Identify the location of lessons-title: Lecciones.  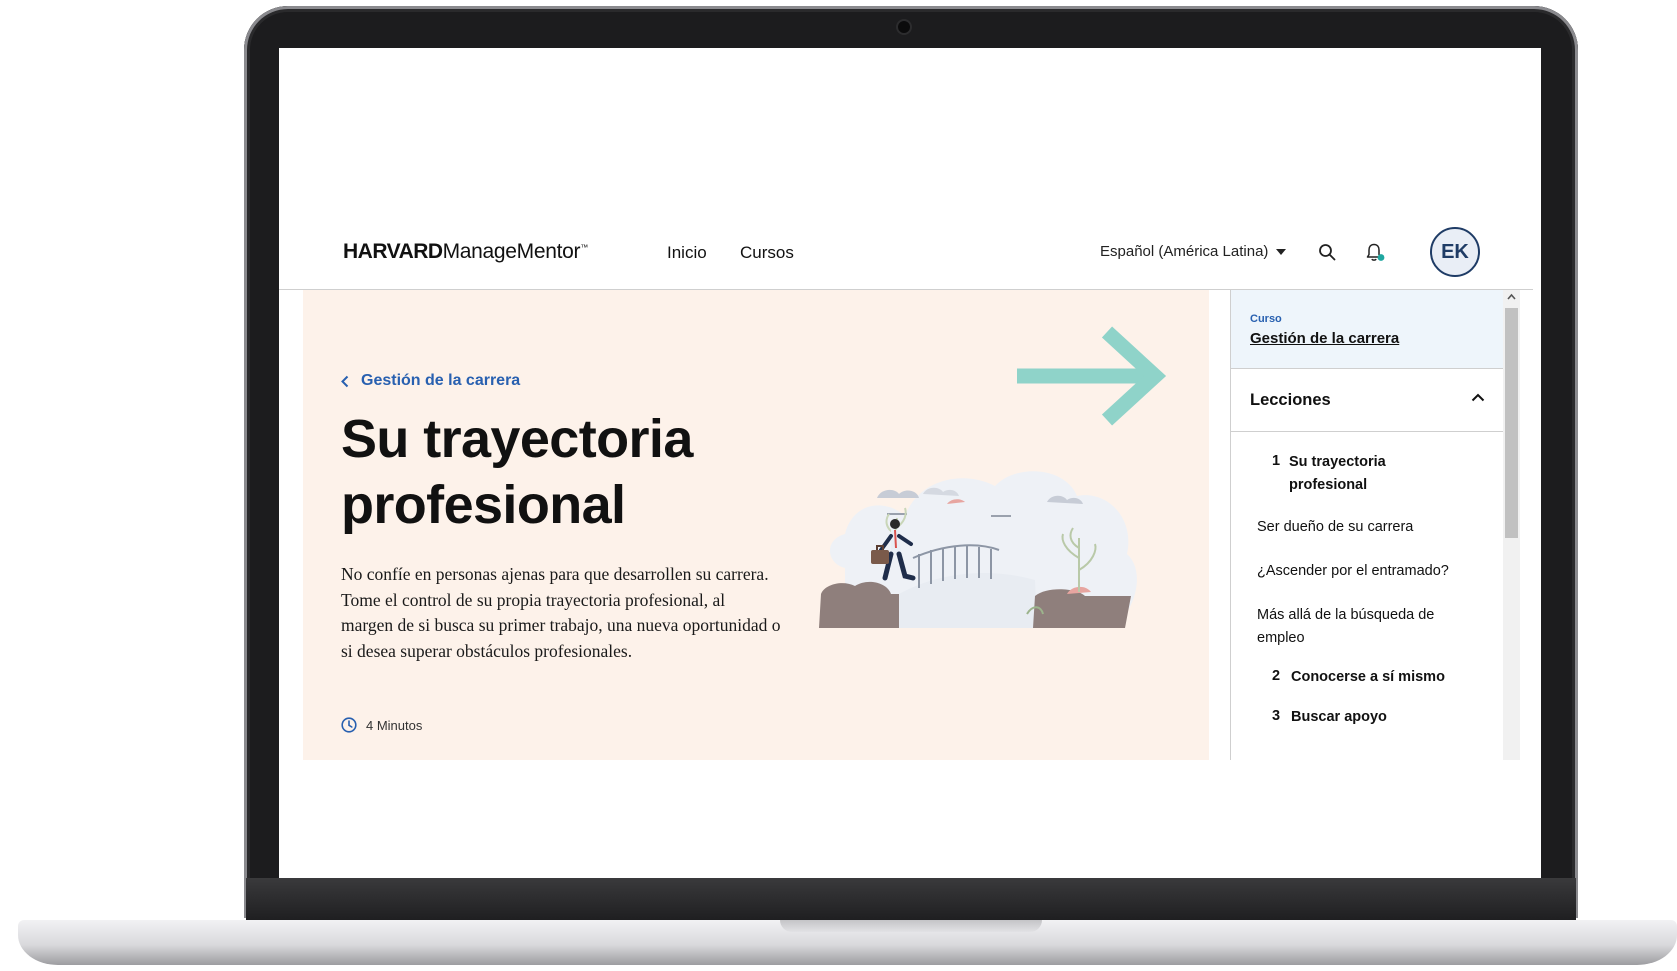
(1290, 400).